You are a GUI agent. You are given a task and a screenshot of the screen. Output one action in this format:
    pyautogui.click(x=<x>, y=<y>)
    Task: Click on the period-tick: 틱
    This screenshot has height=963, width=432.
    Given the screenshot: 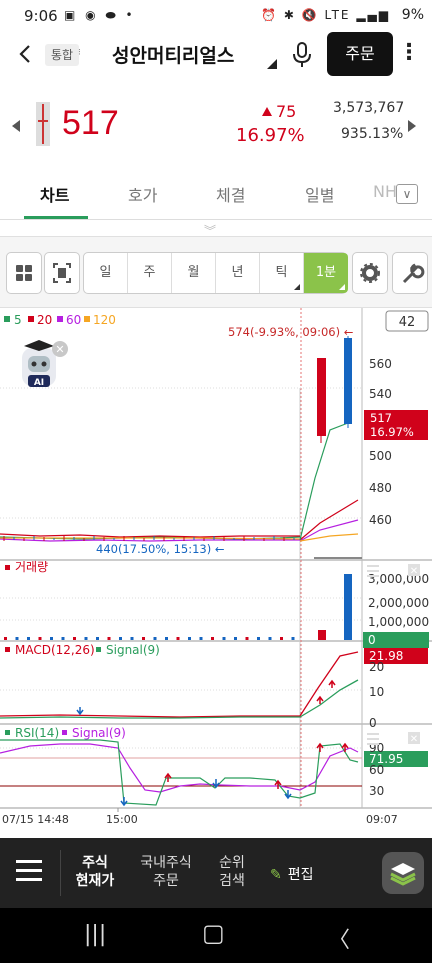 What is the action you would take?
    pyautogui.click(x=282, y=273)
    